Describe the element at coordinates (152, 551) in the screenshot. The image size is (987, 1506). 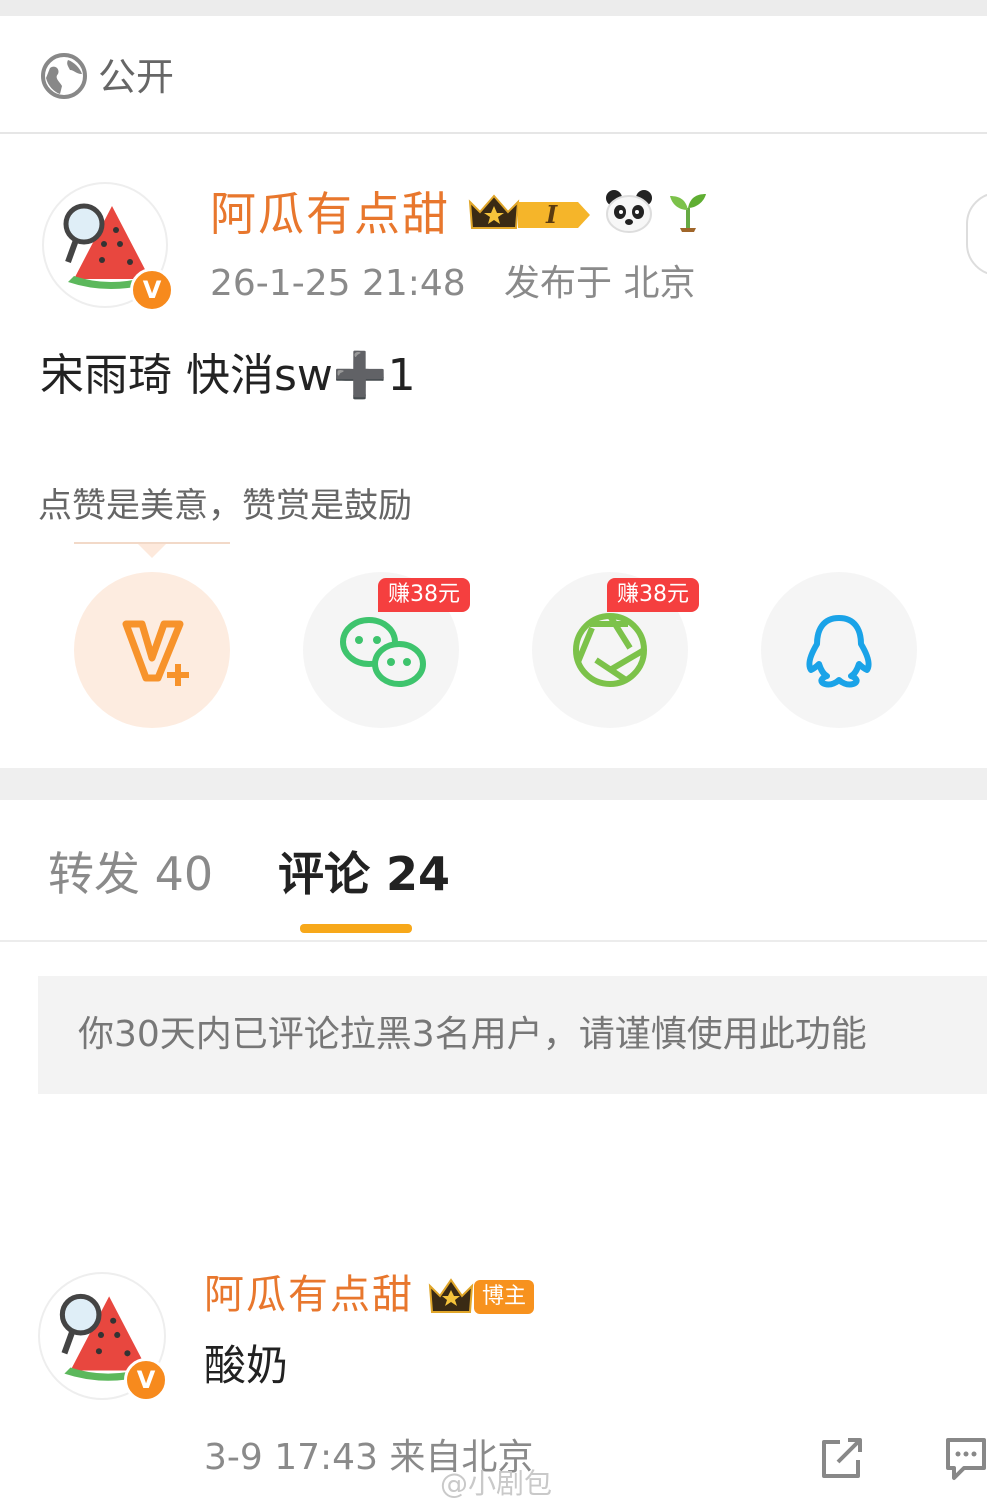
I see `reward-pointer` at that location.